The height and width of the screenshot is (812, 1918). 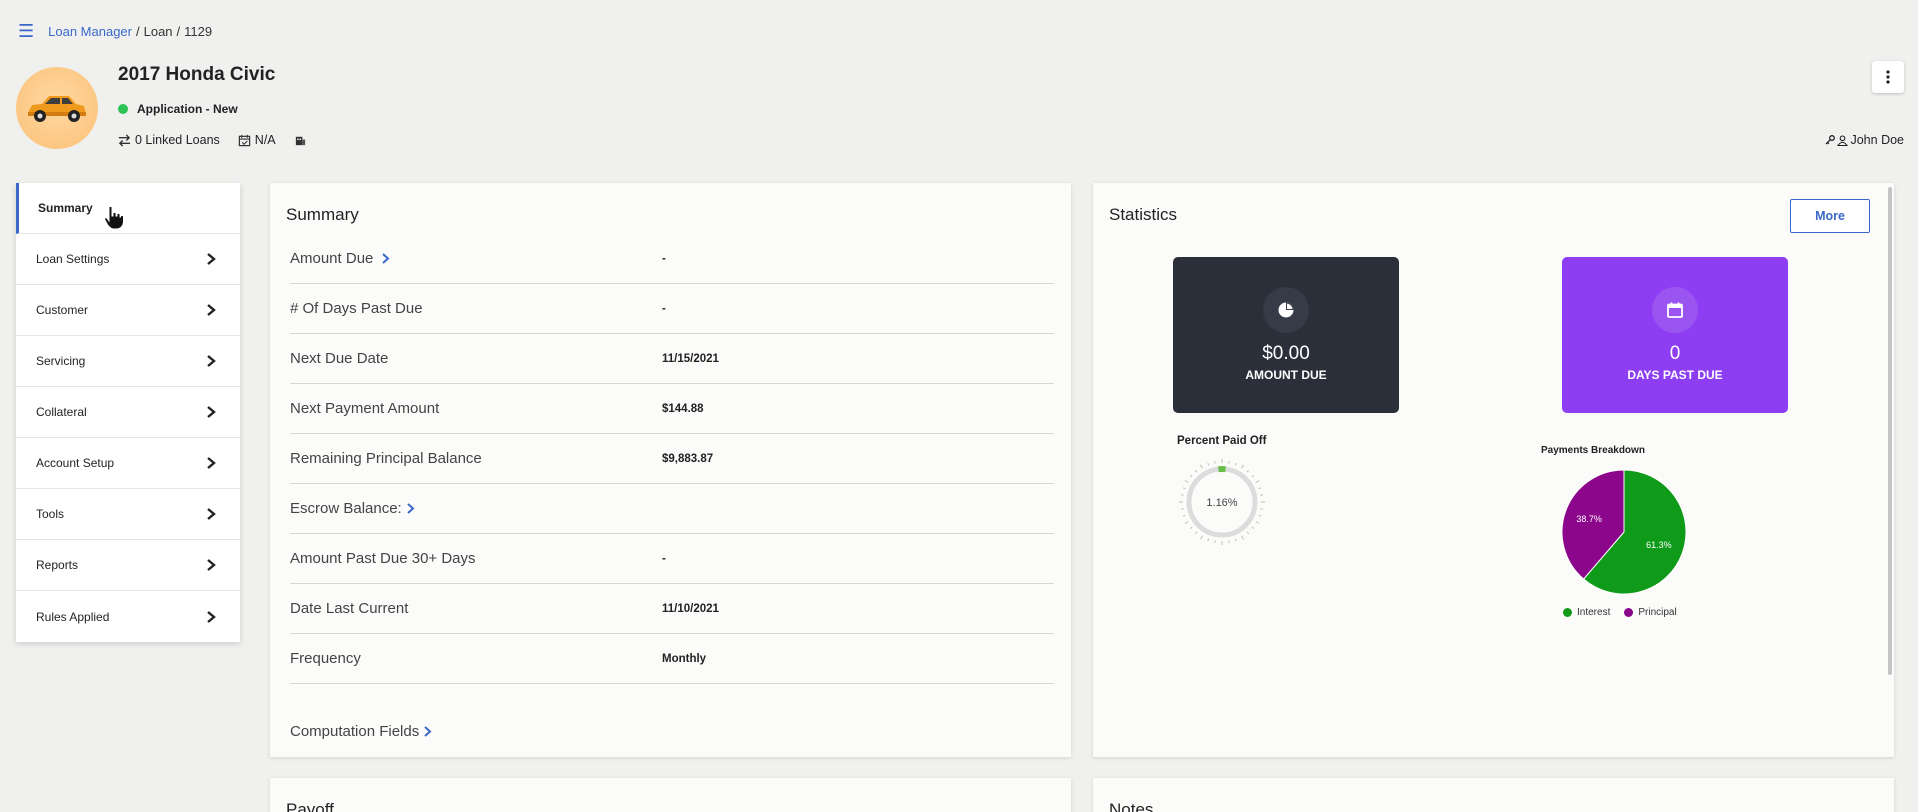 What do you see at coordinates (244, 140) in the screenshot?
I see `calendar-check-icon` at bounding box center [244, 140].